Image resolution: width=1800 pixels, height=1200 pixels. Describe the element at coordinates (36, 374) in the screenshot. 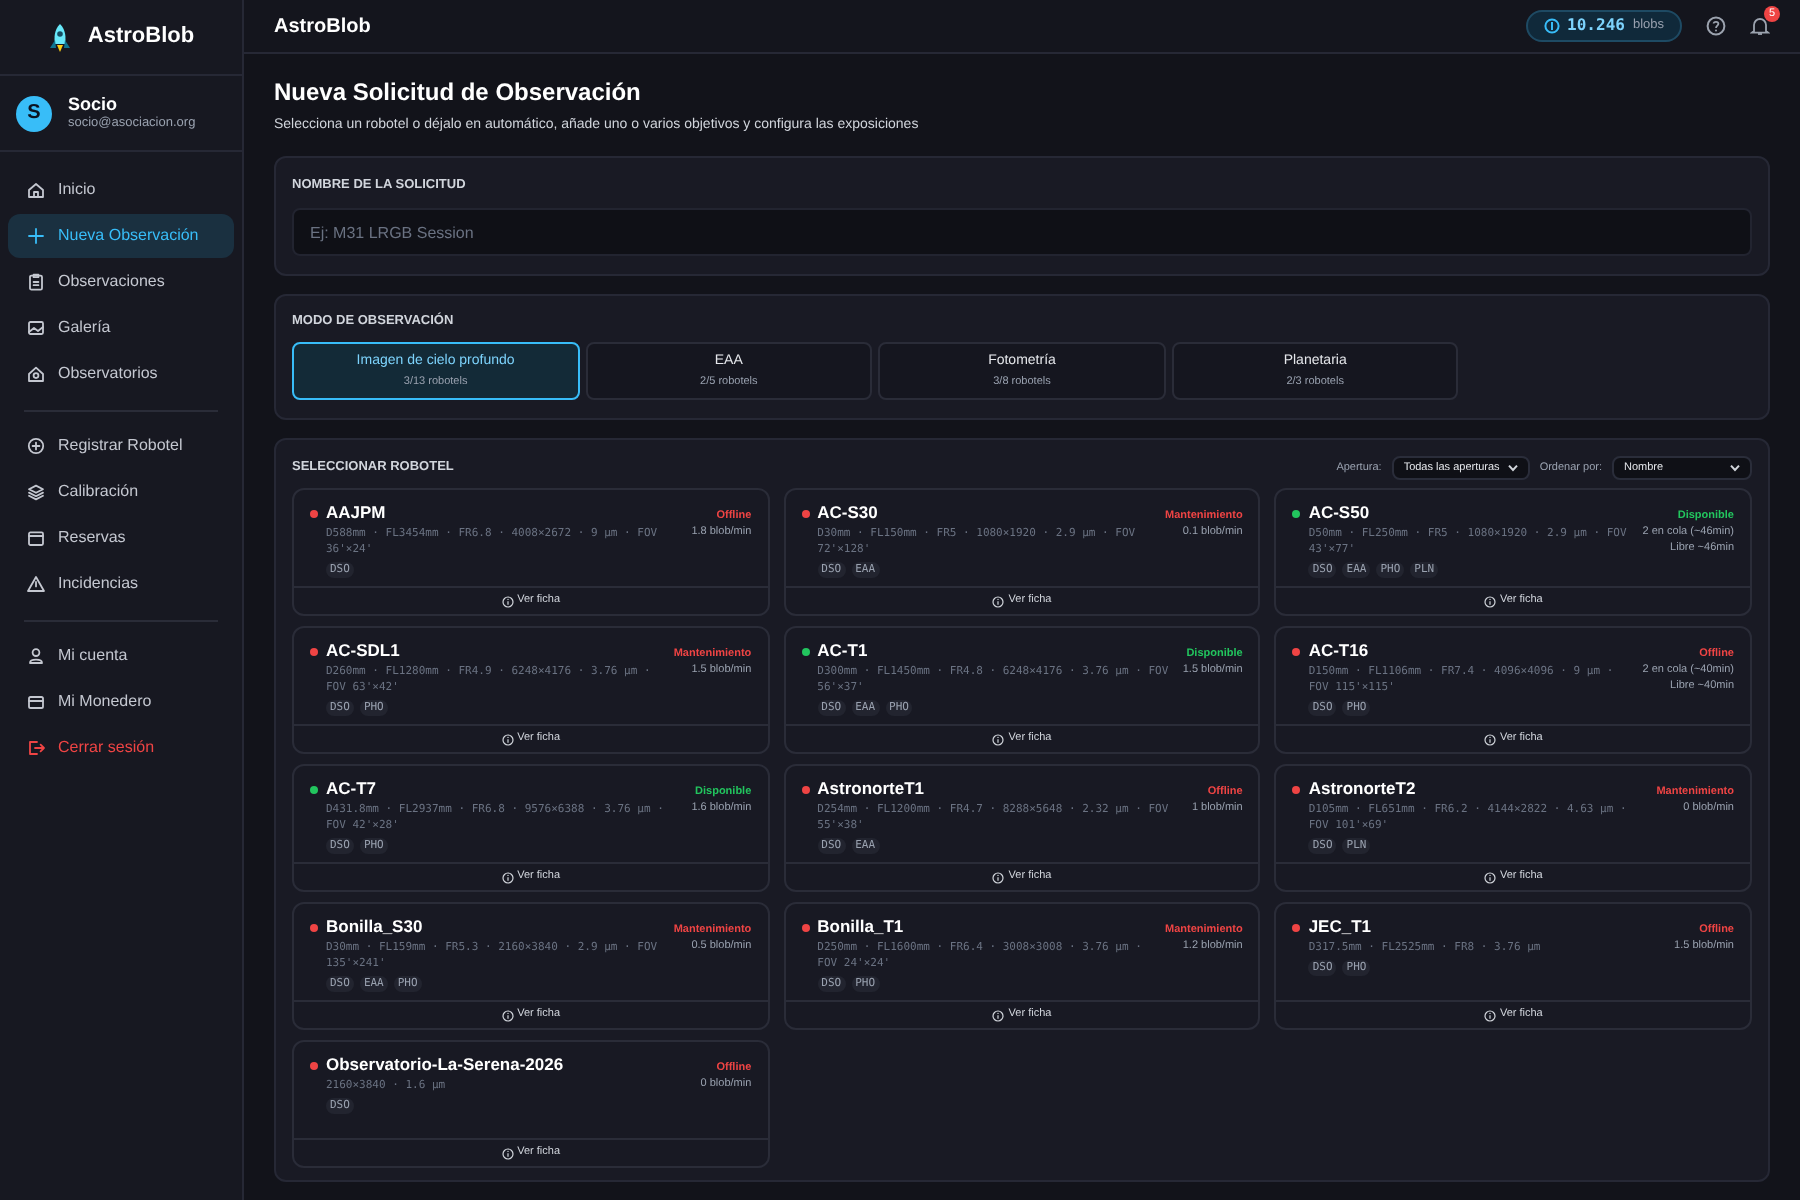

I see `house-icon` at that location.